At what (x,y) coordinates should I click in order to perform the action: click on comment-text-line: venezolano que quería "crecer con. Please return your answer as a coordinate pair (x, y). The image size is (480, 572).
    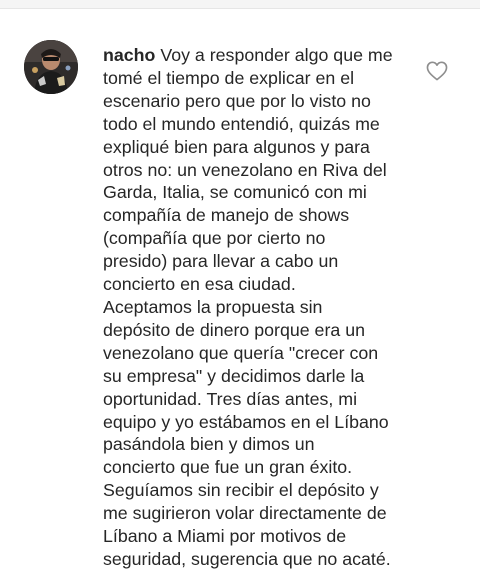
    Looking at the image, I should click on (241, 352).